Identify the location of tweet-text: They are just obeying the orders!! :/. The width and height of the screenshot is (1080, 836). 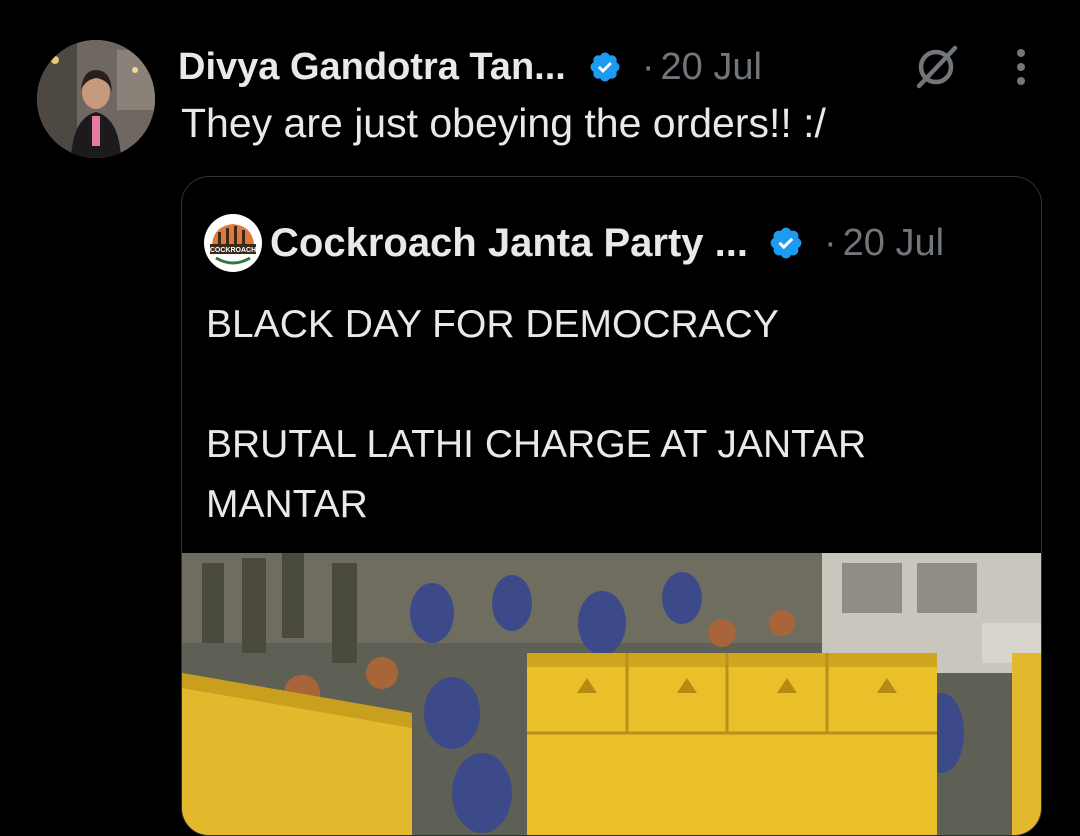
(503, 123).